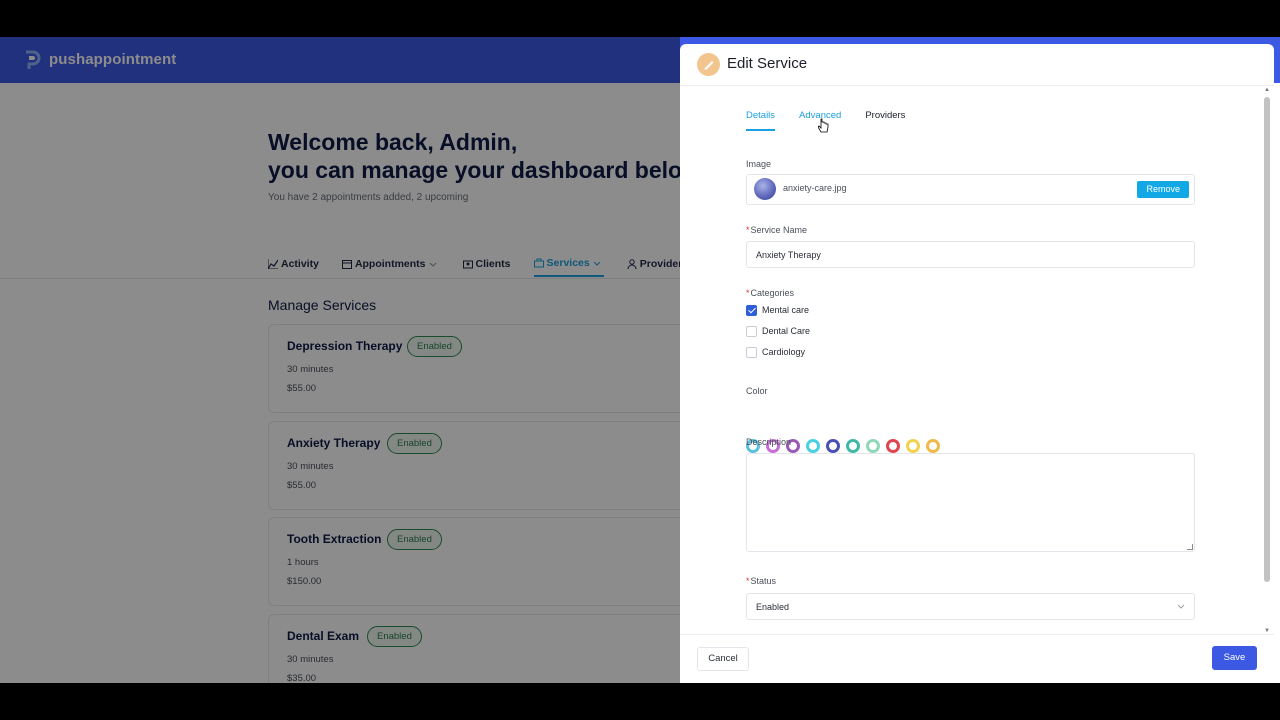 The image size is (1280, 720). I want to click on drawer-tabs: Details Advanced Providers, so click(837, 121).